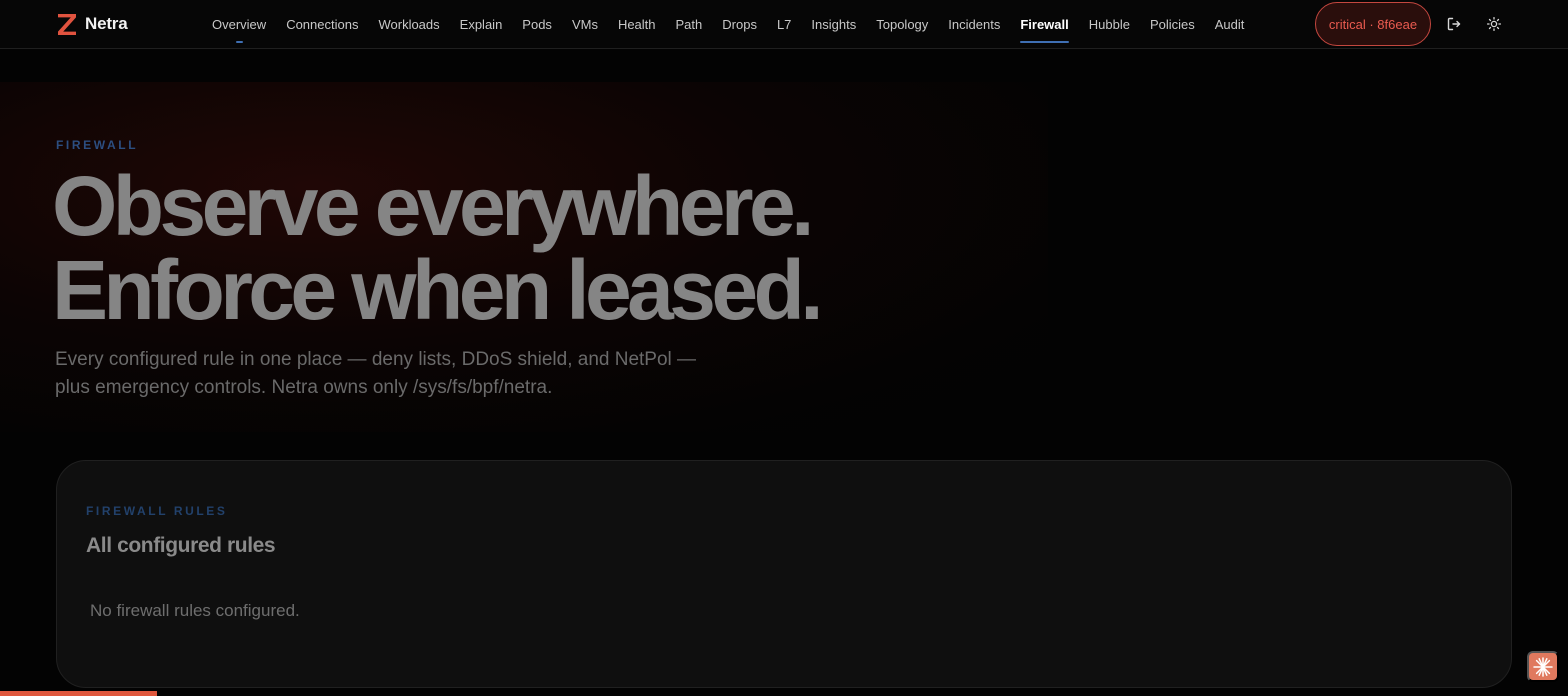  I want to click on nav-item-overview: Overview, so click(239, 24).